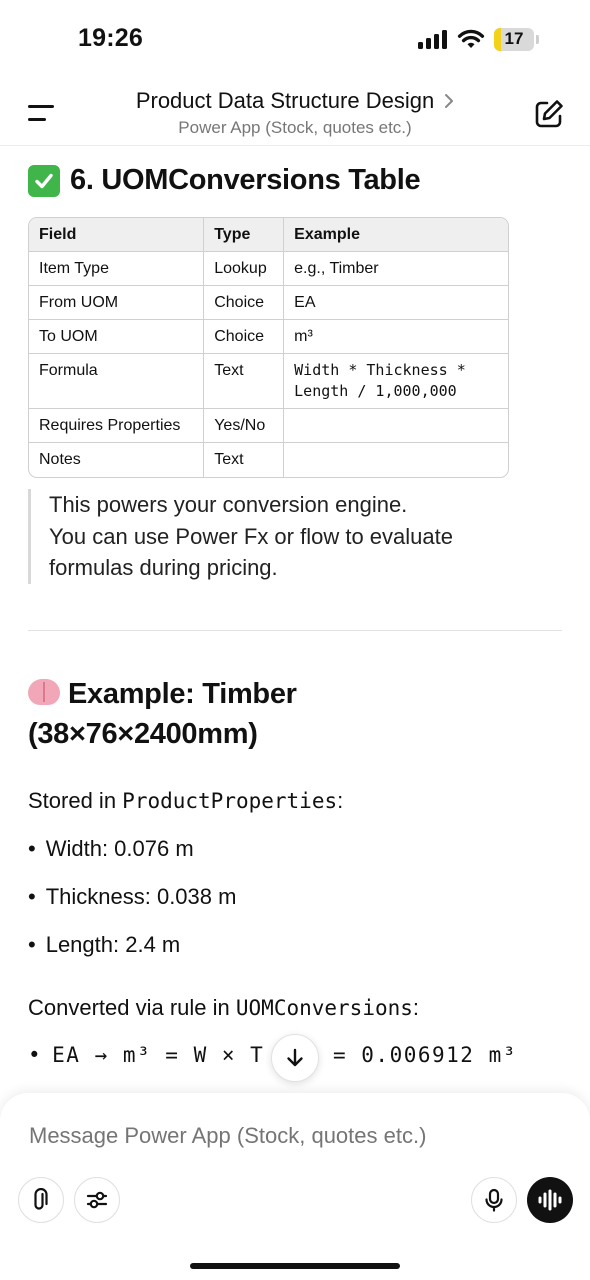  I want to click on section-heading-uomconversions: 6. UOMConversions Table, so click(224, 180).